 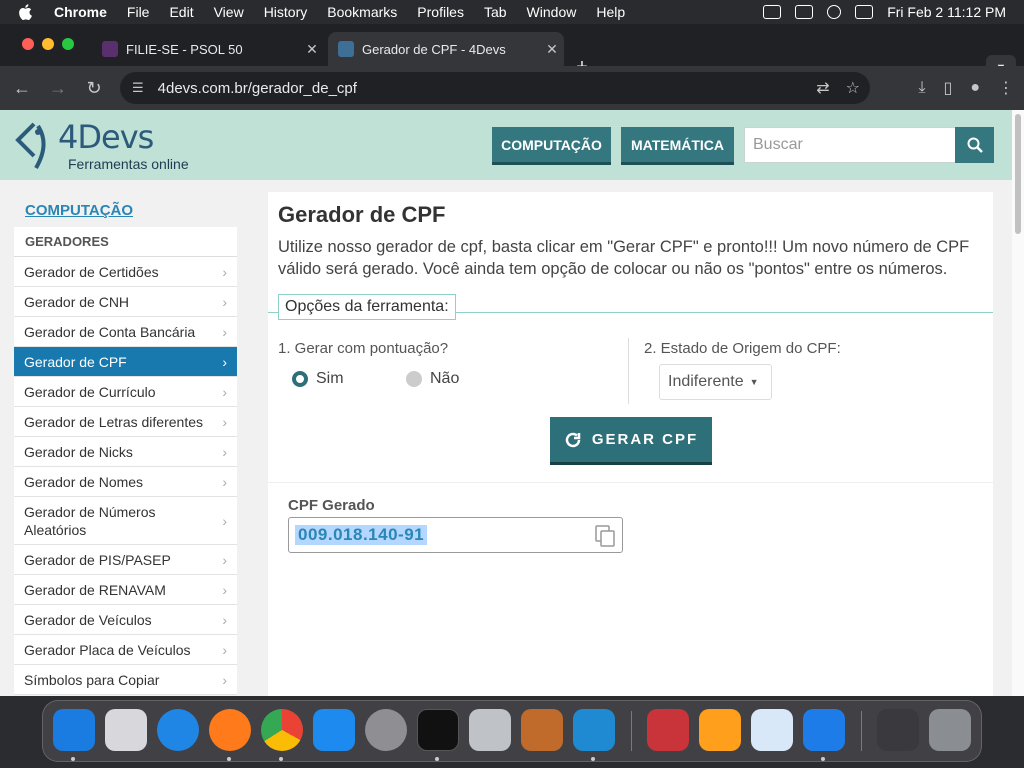 What do you see at coordinates (455, 535) in the screenshot?
I see `cpf-result-field: 009.018.140-91` at bounding box center [455, 535].